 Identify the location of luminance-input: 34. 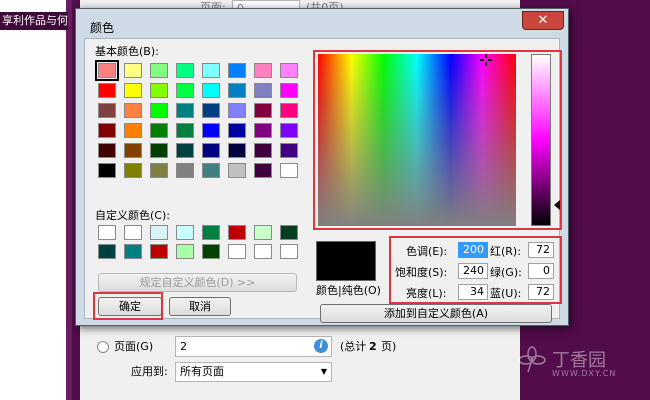
(473, 292).